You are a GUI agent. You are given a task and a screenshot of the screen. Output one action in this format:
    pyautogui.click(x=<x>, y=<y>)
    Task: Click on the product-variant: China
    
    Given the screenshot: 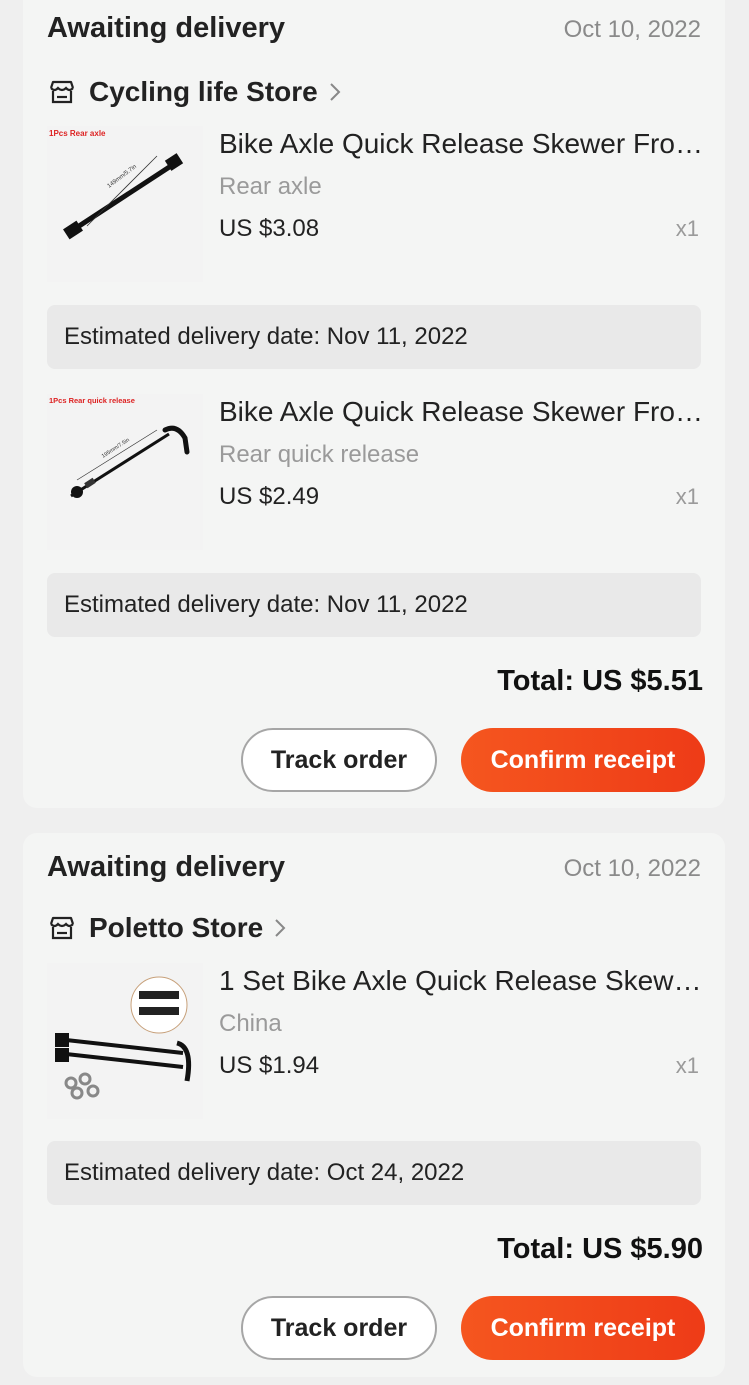 What is the action you would take?
    pyautogui.click(x=250, y=1023)
    